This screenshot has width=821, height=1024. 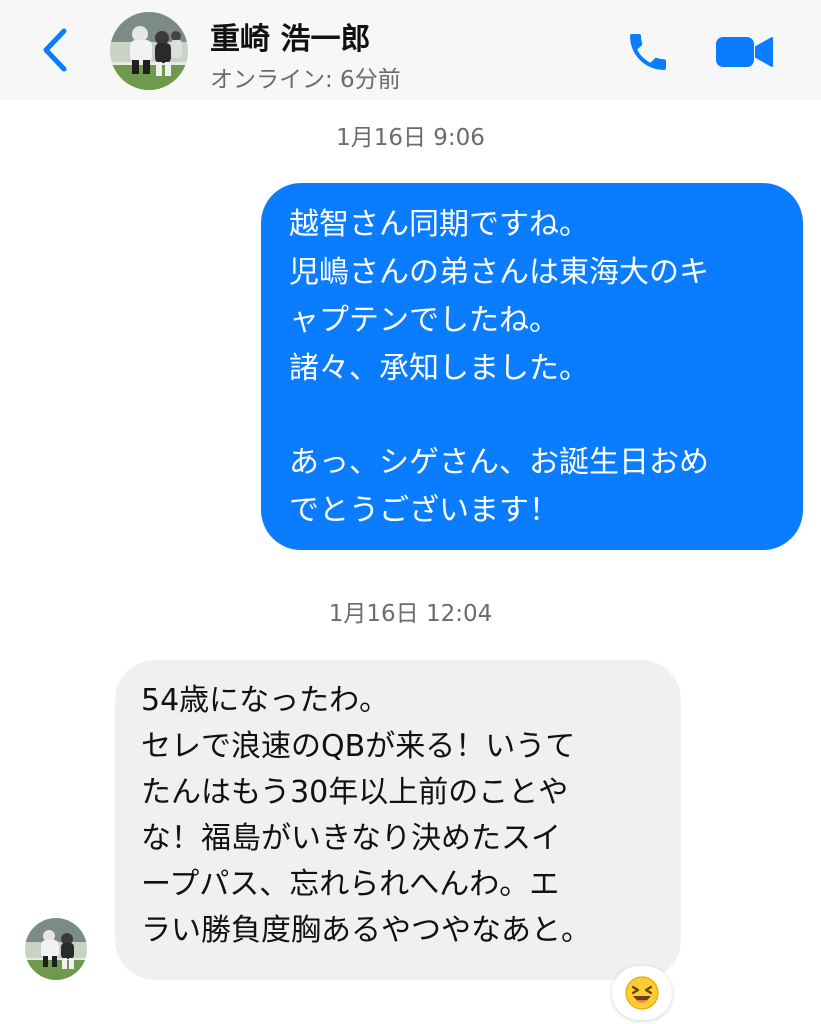 I want to click on contact-name: 重崎 浩一郎, so click(x=290, y=36).